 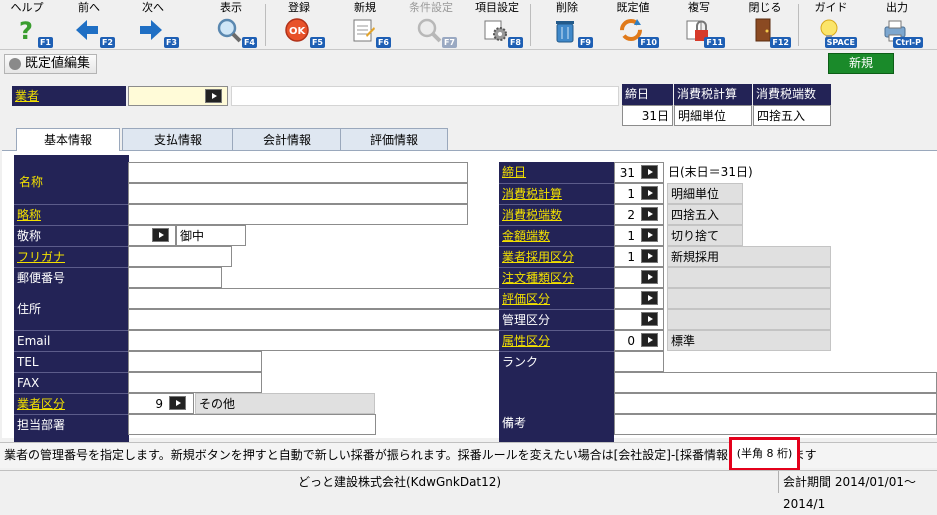 I want to click on tab-basic-info: 基本情報, so click(x=68, y=139).